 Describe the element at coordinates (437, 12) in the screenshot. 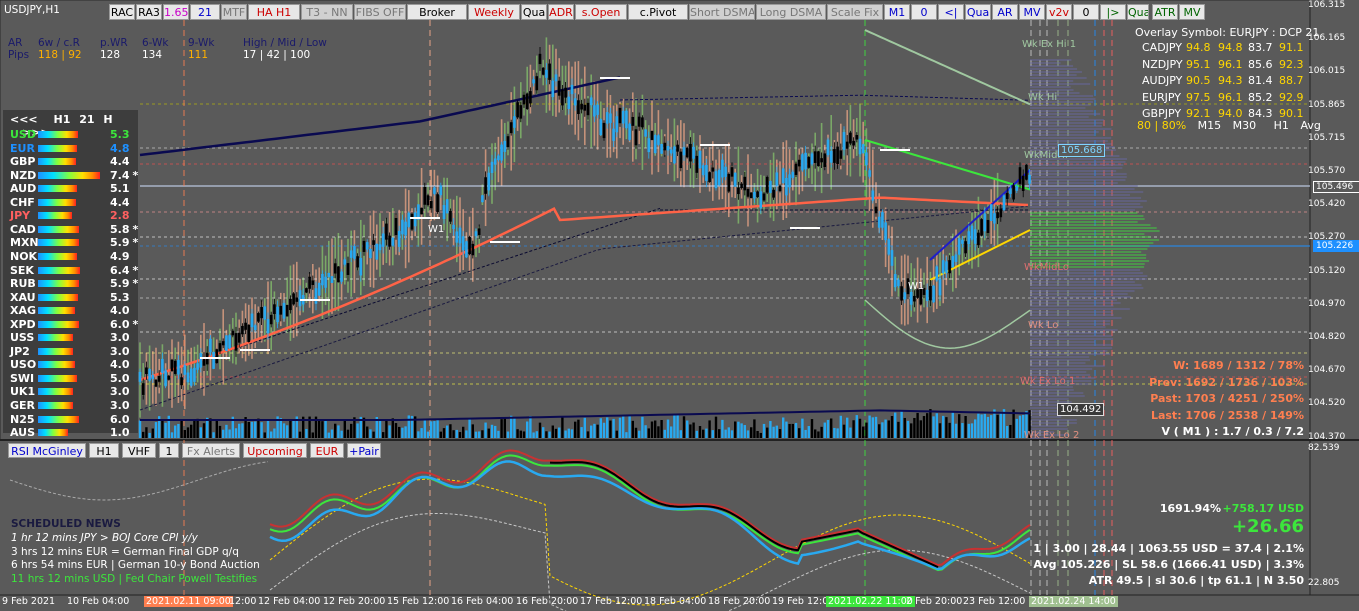

I see `toolbar-button-broker-8: Broker` at that location.